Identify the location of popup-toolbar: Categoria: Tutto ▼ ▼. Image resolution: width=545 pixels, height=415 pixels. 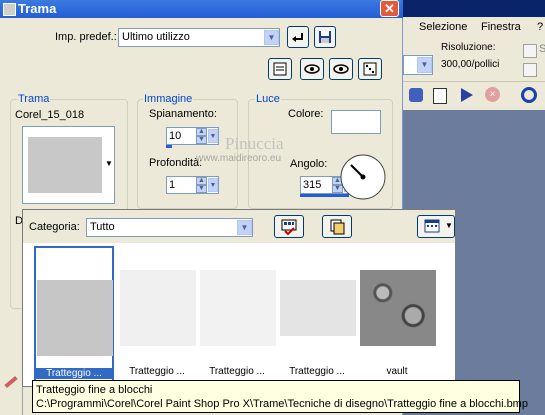
(239, 226).